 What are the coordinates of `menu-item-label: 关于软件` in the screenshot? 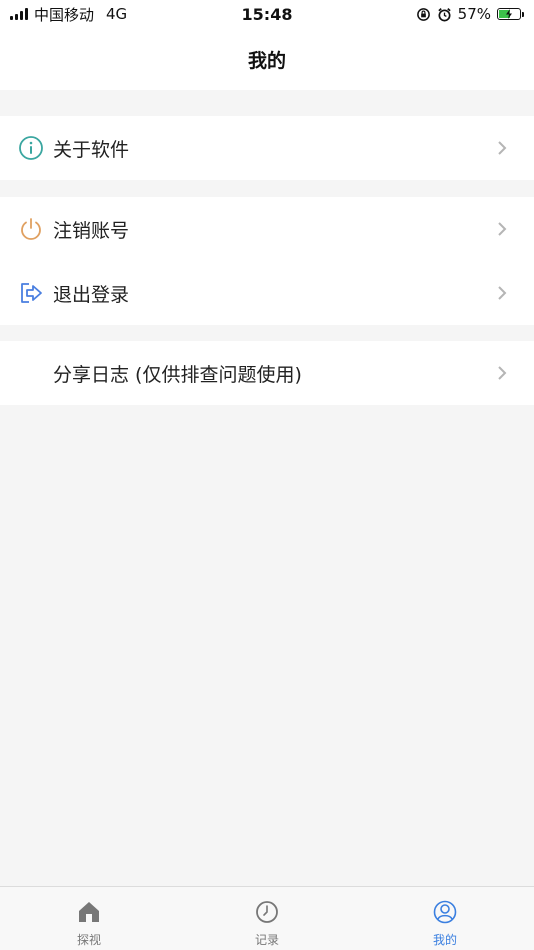 It's located at (91, 149).